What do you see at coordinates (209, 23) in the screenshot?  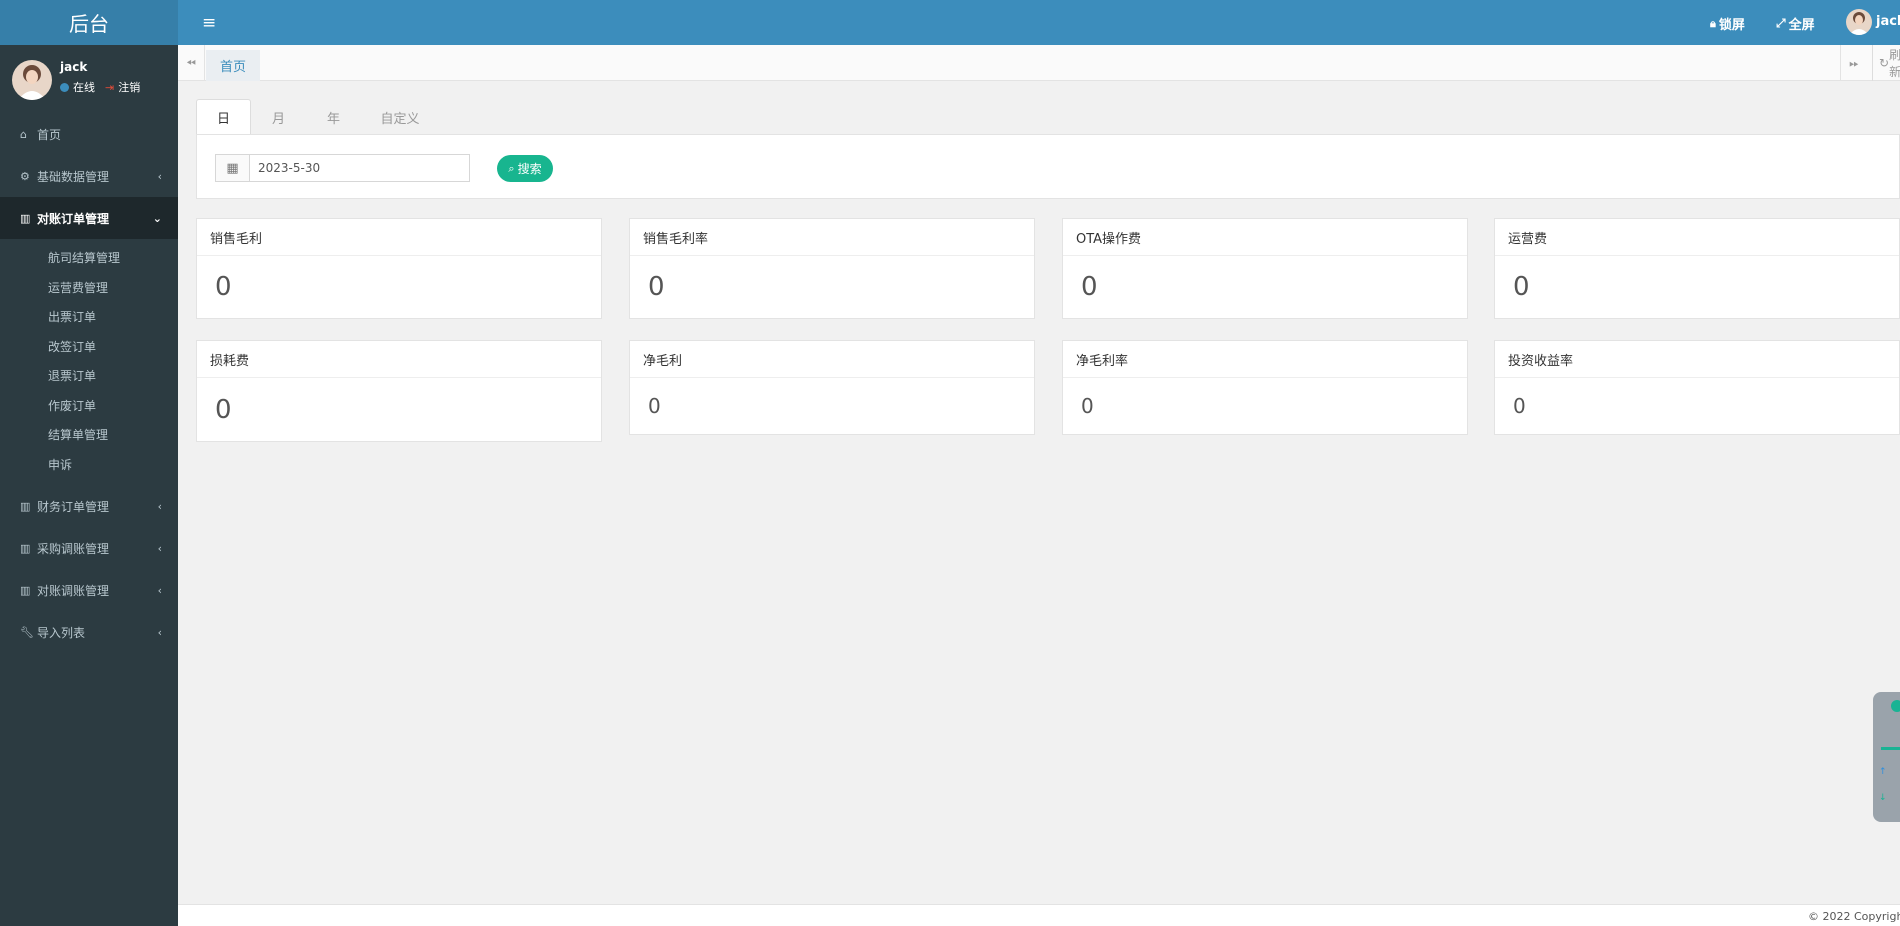 I see `hamburger-icon: ≡` at bounding box center [209, 23].